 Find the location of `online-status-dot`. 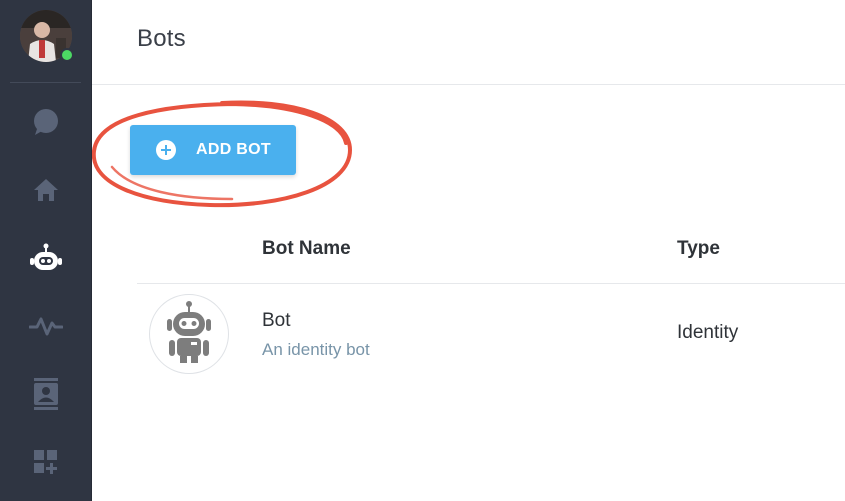

online-status-dot is located at coordinates (67, 55).